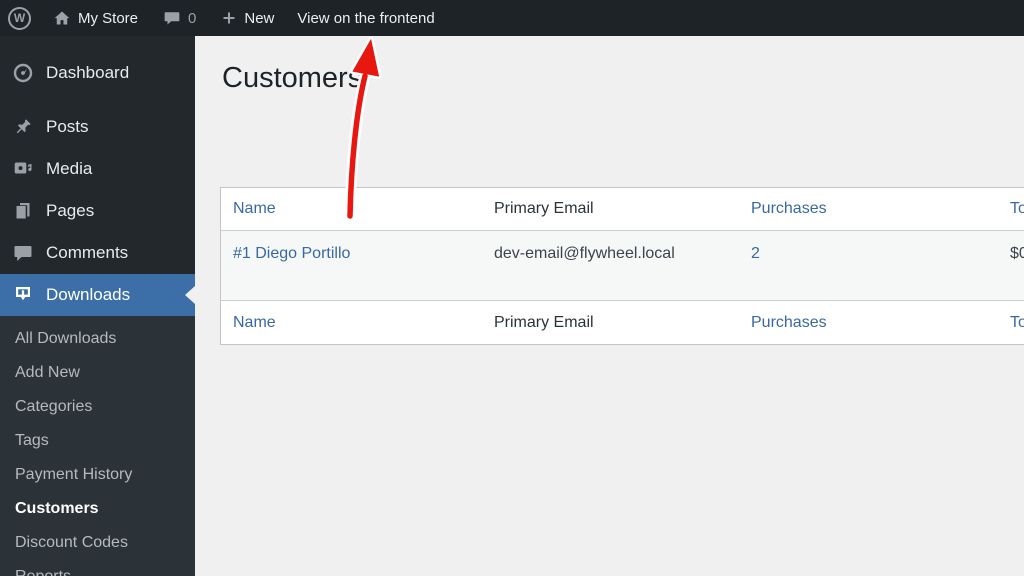 The height and width of the screenshot is (576, 1024). I want to click on column-footer-purchases: Purchases, so click(789, 323).